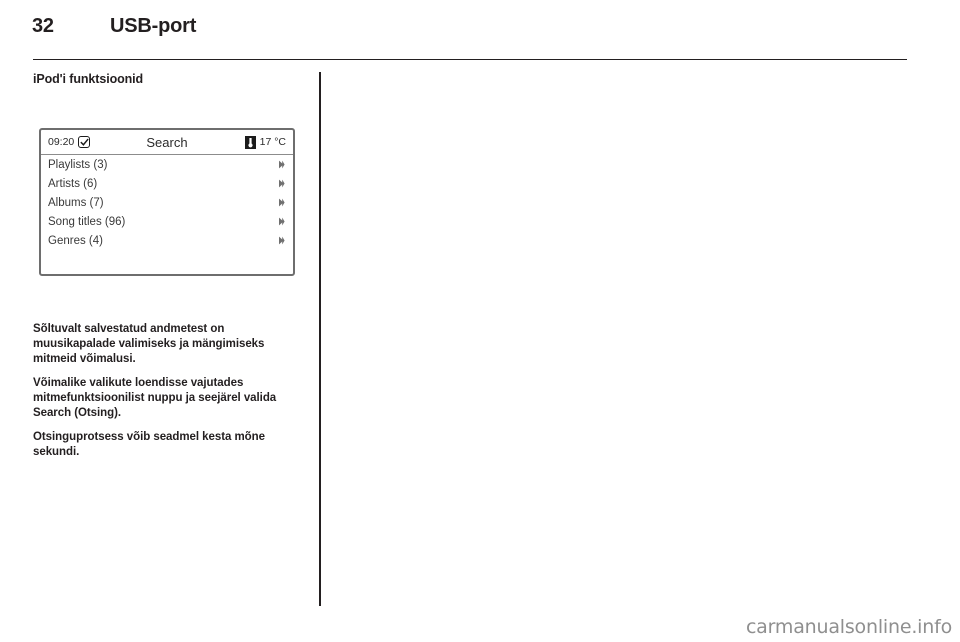 This screenshot has width=960, height=642. I want to click on watermark: carmanualsonline.info, so click(848, 627).